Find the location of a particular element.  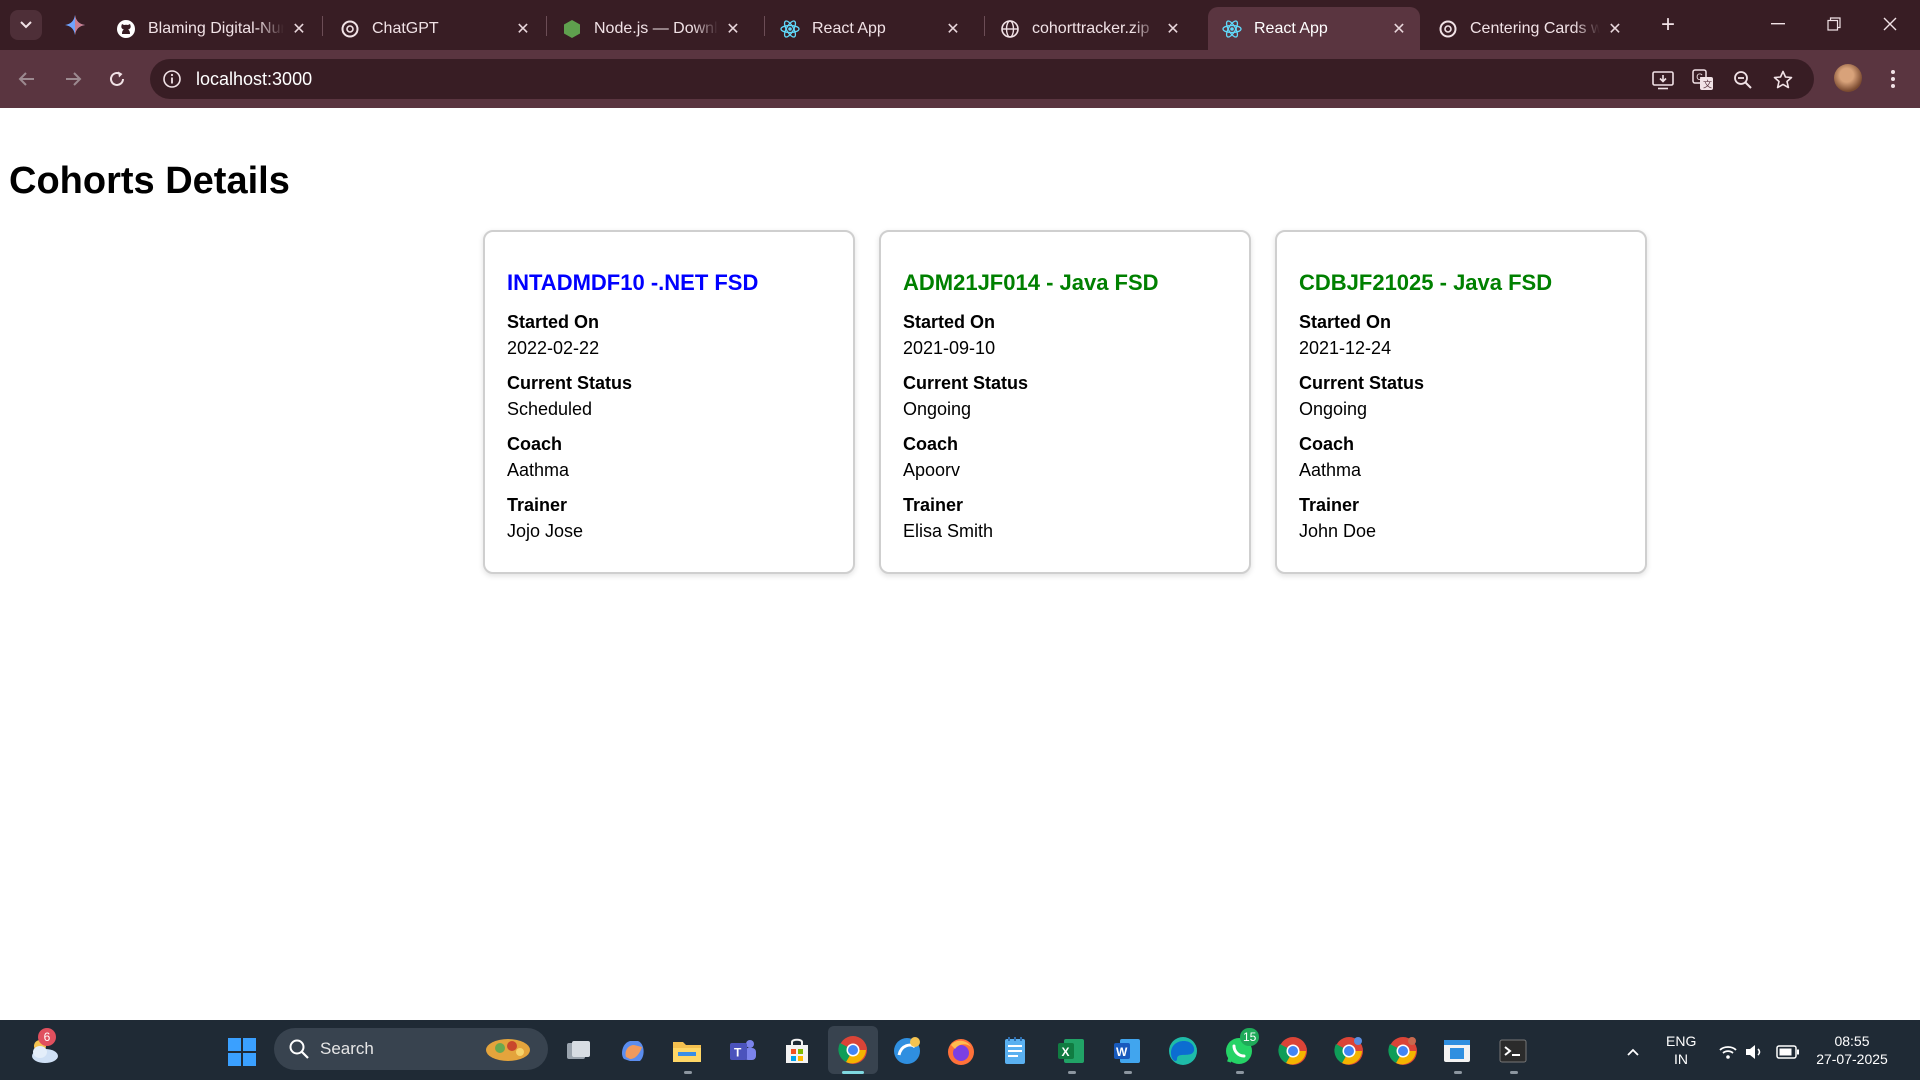

coach-field: Coach Apoorv is located at coordinates (1065, 457).